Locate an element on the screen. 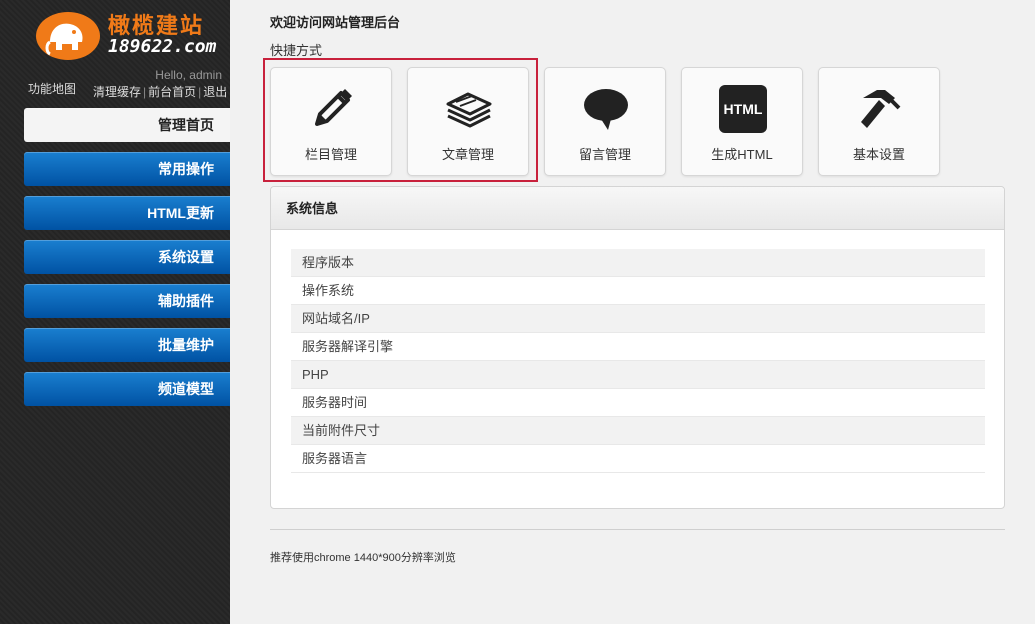 This screenshot has width=1035, height=624. sidebar-nav: 管理首页 常用操作 HTML更新 系统设置 辅助插件 批量维护 频道模型 is located at coordinates (127, 262).